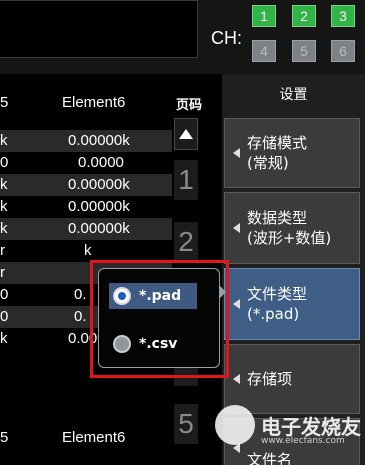 The height and width of the screenshot is (465, 365). Describe the element at coordinates (158, 344) in the screenshot. I see `csv-option-label: *.csv` at that location.